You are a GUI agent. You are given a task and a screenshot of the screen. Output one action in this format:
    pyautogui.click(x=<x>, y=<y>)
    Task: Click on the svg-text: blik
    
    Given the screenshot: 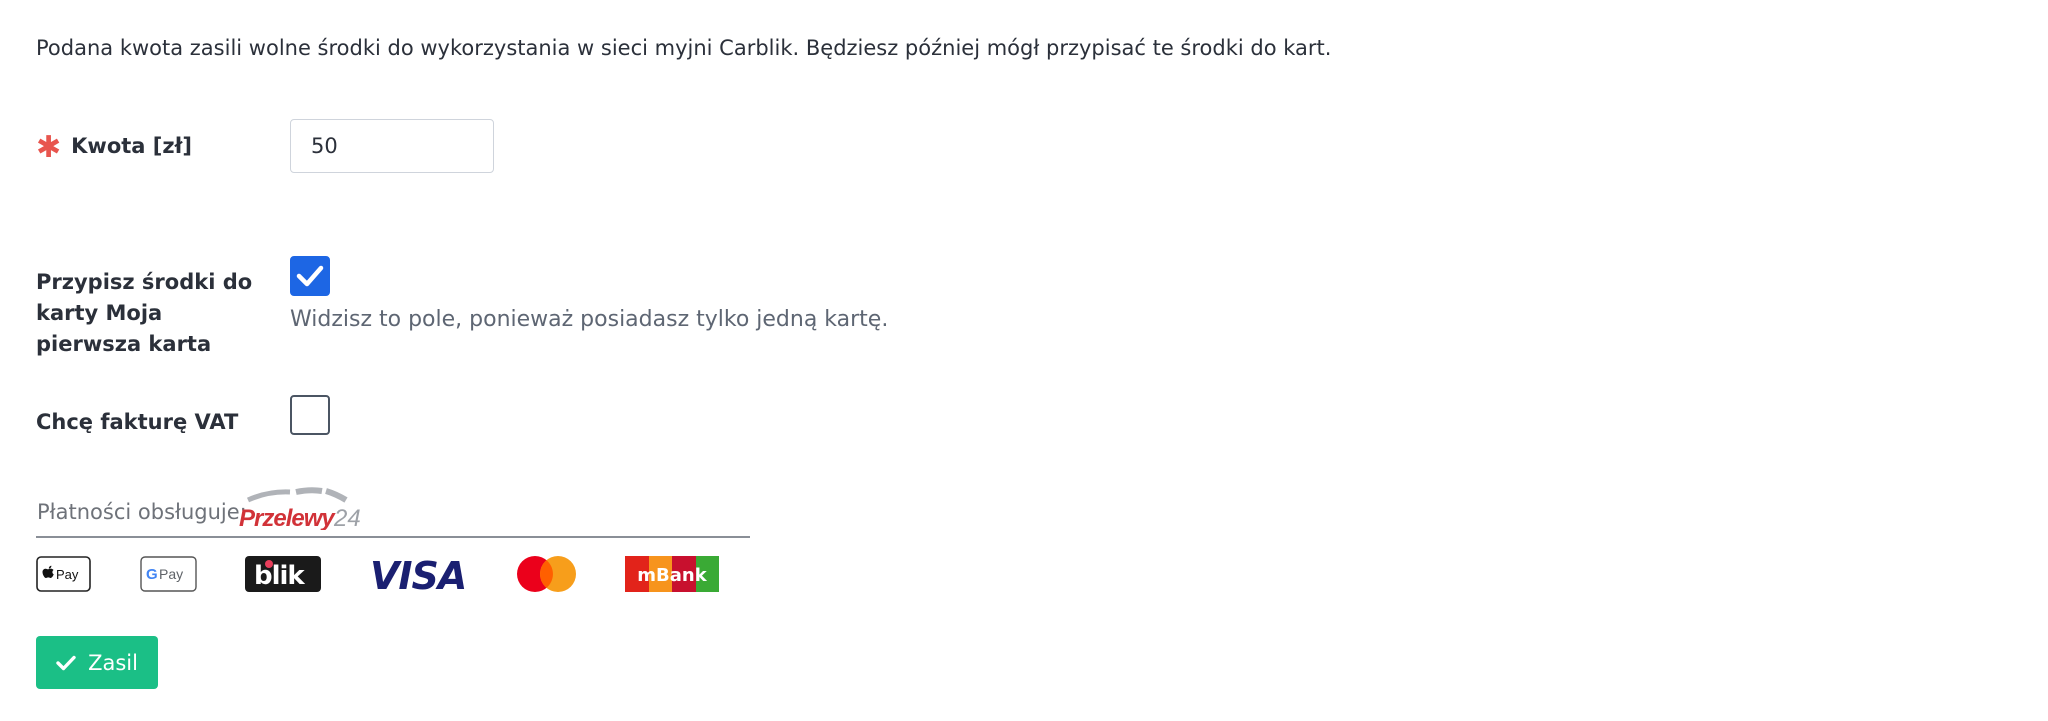 What is the action you would take?
    pyautogui.click(x=279, y=576)
    